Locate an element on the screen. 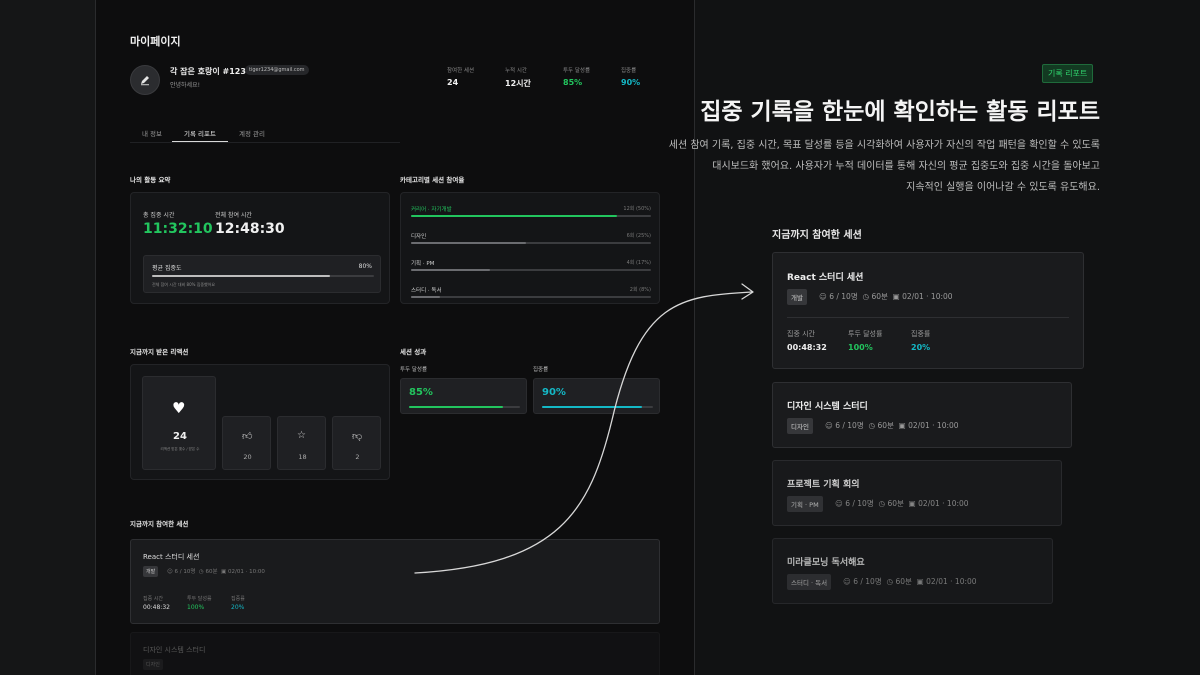 This screenshot has width=1200, height=675. metric-focus-rate-value: 20% is located at coordinates (921, 347).